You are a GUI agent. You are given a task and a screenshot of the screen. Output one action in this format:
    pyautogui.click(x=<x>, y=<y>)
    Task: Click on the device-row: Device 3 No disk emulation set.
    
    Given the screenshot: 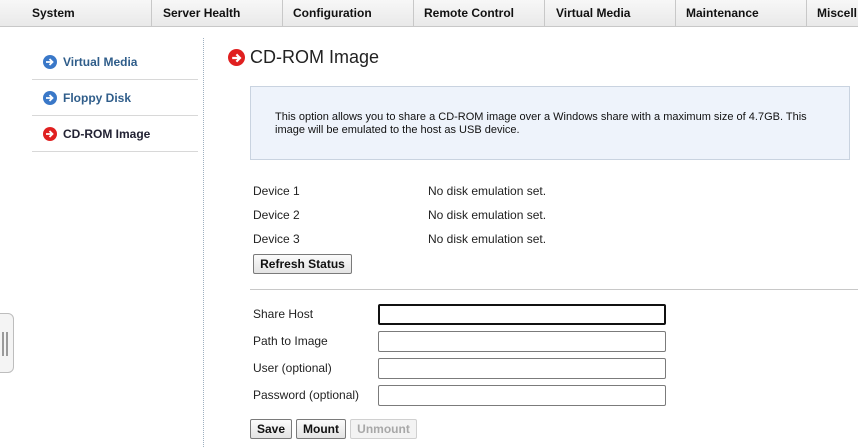 What is the action you would take?
    pyautogui.click(x=399, y=239)
    